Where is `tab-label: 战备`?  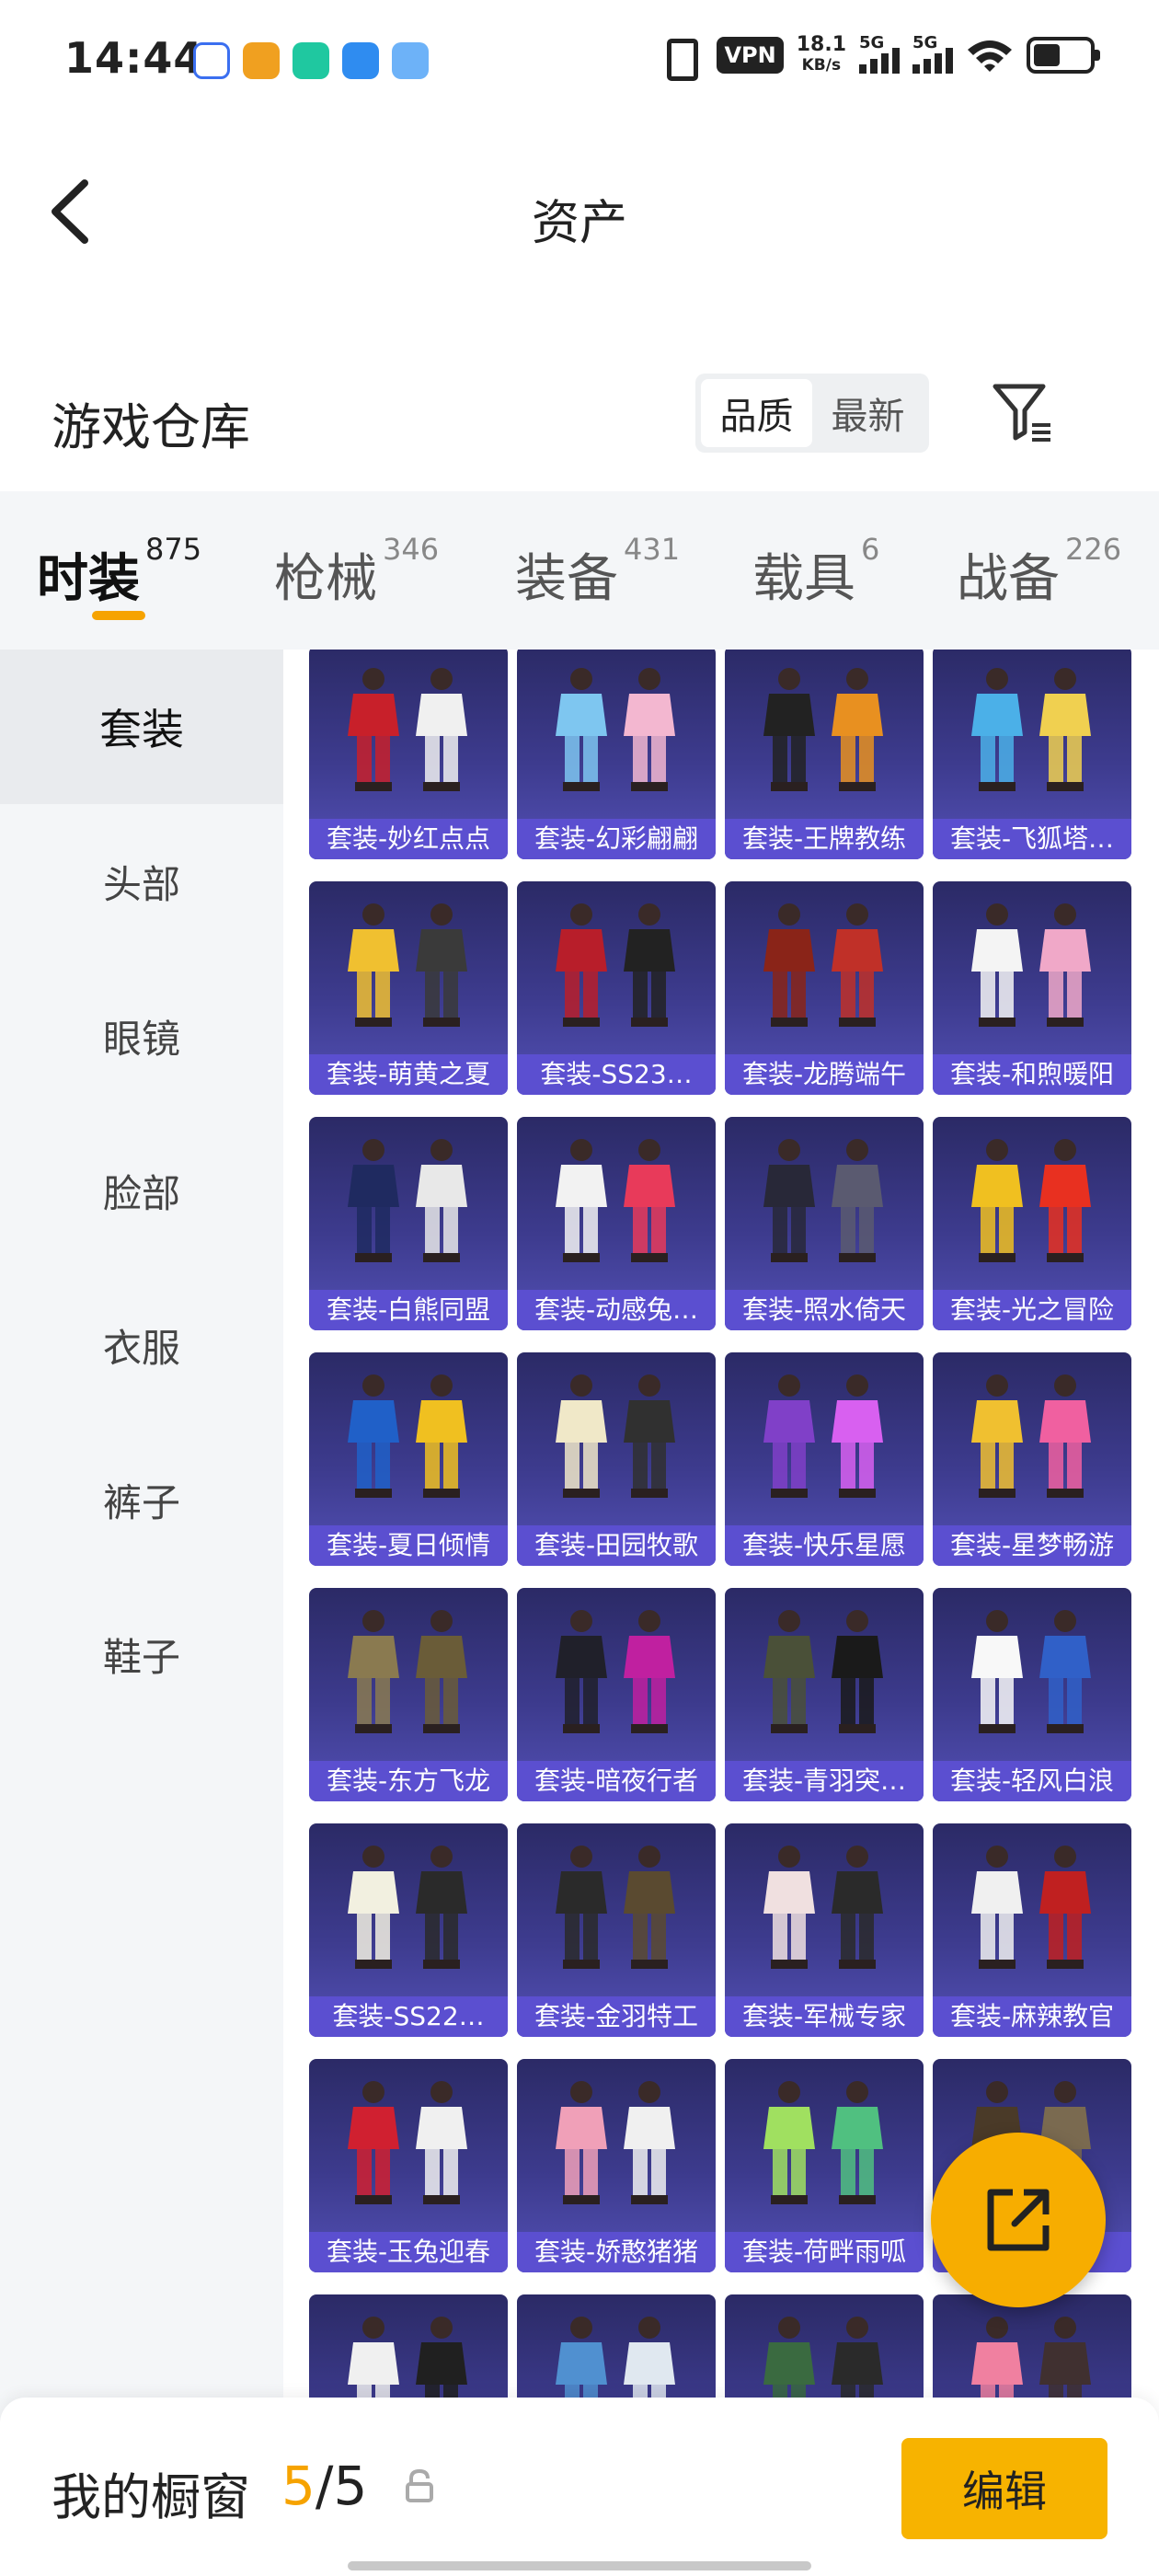 tab-label: 战备 is located at coordinates (1008, 579).